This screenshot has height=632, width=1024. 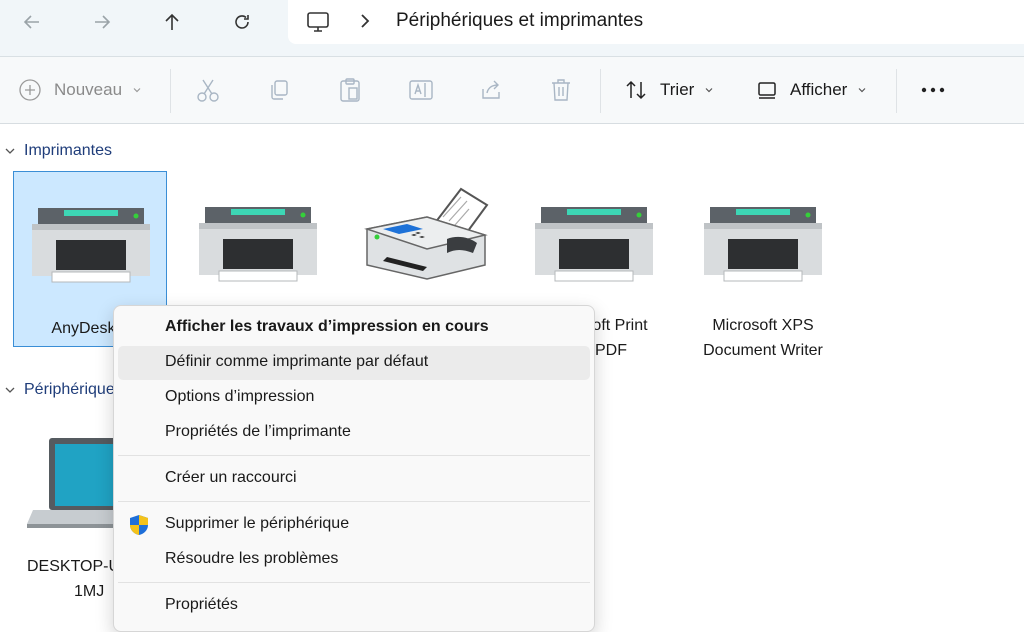 I want to click on new-button: Nouveau, so click(x=80, y=90).